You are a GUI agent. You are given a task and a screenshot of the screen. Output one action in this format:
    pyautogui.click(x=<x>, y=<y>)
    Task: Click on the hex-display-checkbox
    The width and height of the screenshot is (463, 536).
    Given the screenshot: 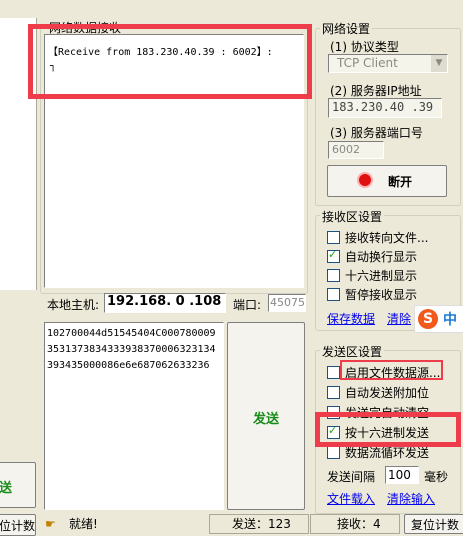 What is the action you would take?
    pyautogui.click(x=333, y=275)
    